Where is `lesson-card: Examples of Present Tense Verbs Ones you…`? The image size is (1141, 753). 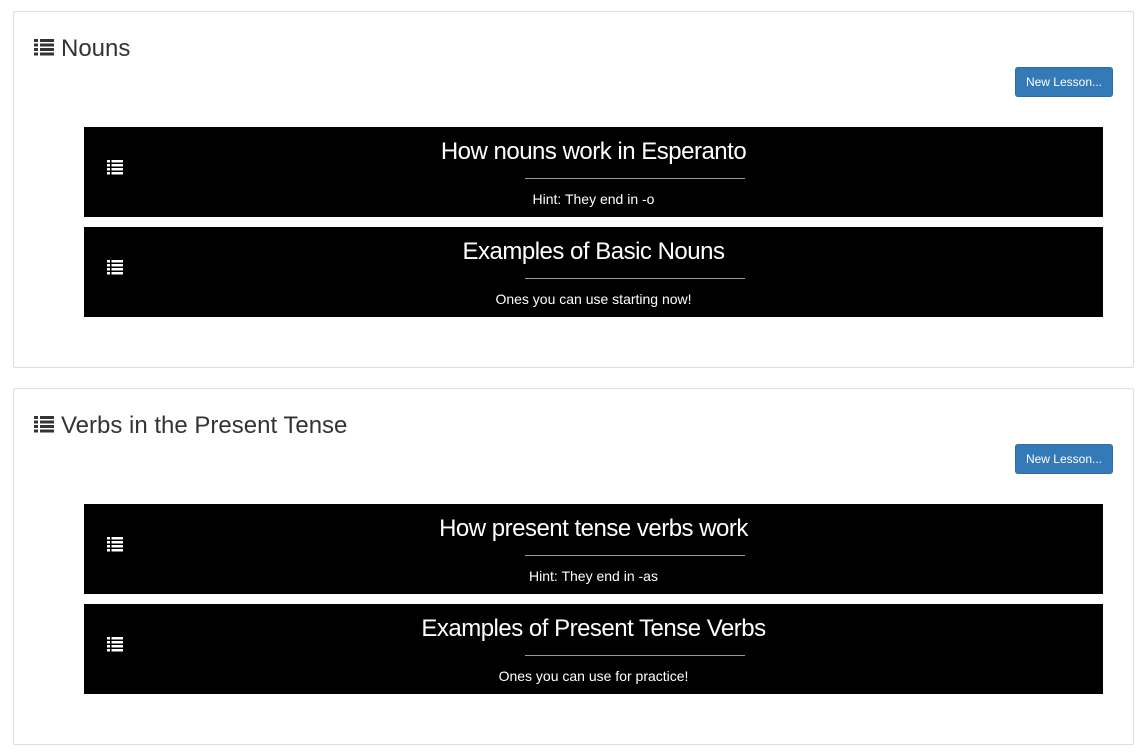
lesson-card: Examples of Present Tense Verbs Ones you… is located at coordinates (593, 649).